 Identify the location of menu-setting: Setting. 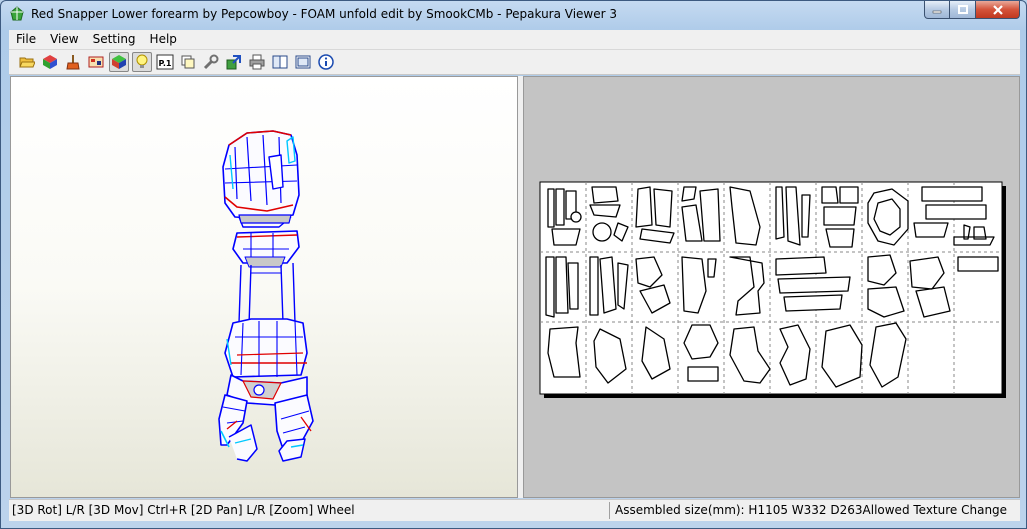
(114, 39).